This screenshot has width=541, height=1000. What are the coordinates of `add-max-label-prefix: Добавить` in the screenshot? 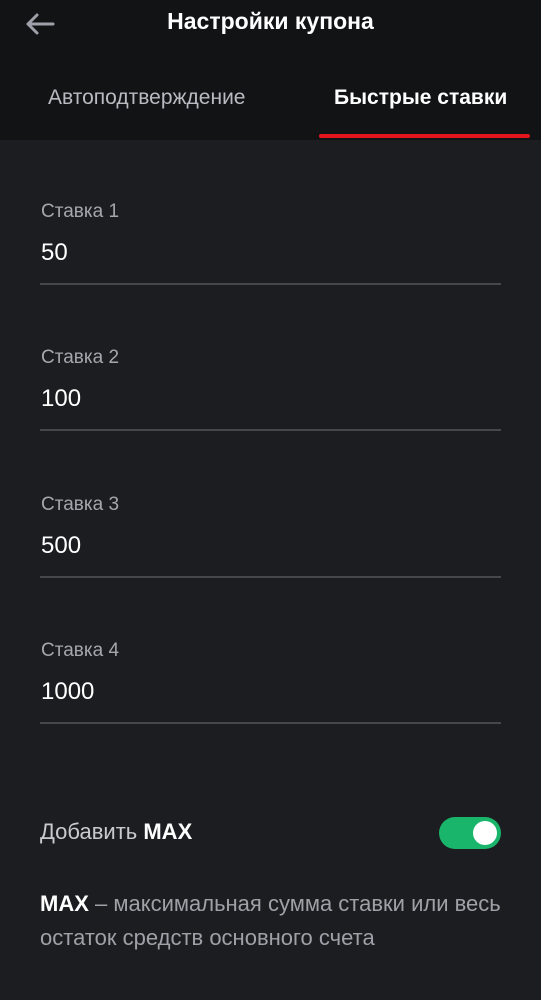 It's located at (89, 831).